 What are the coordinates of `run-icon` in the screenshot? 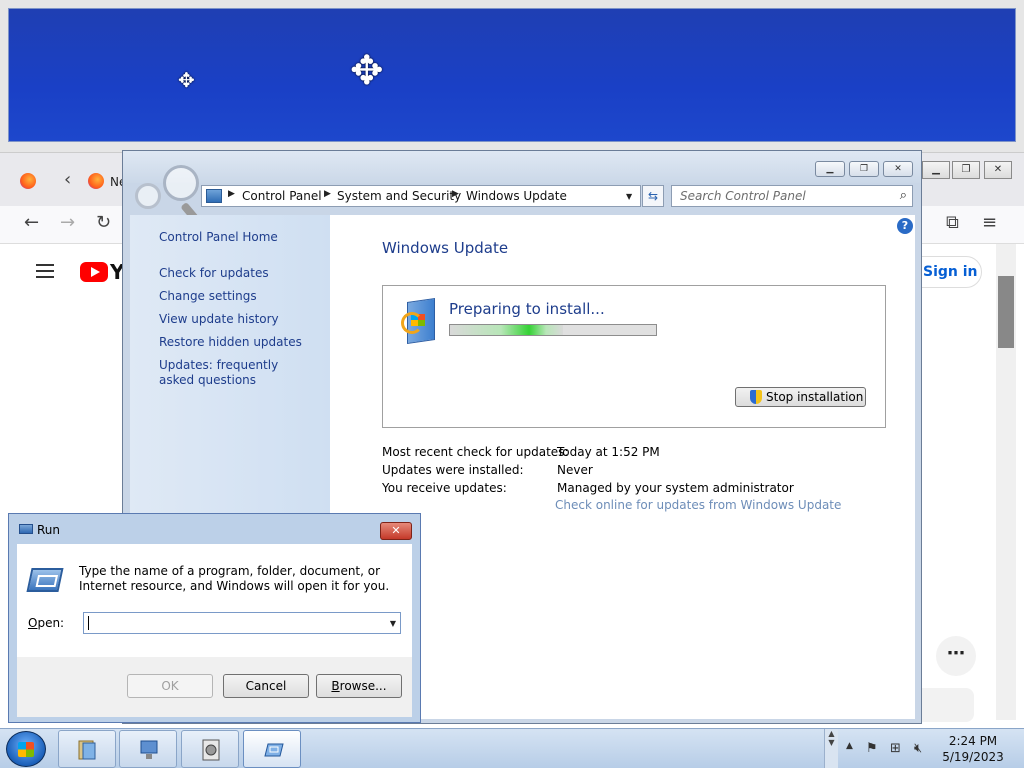 It's located at (274, 750).